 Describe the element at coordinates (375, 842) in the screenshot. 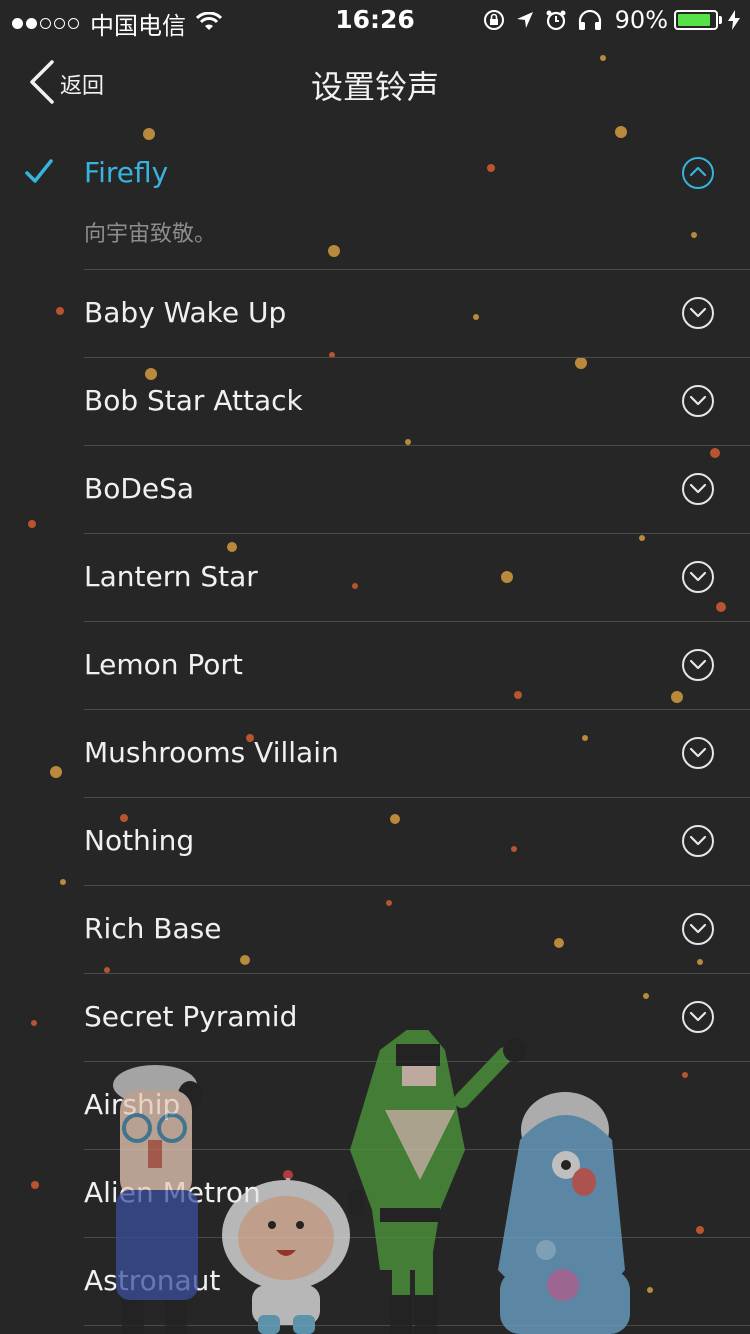

I see `ringtone-row: Nothing` at that location.